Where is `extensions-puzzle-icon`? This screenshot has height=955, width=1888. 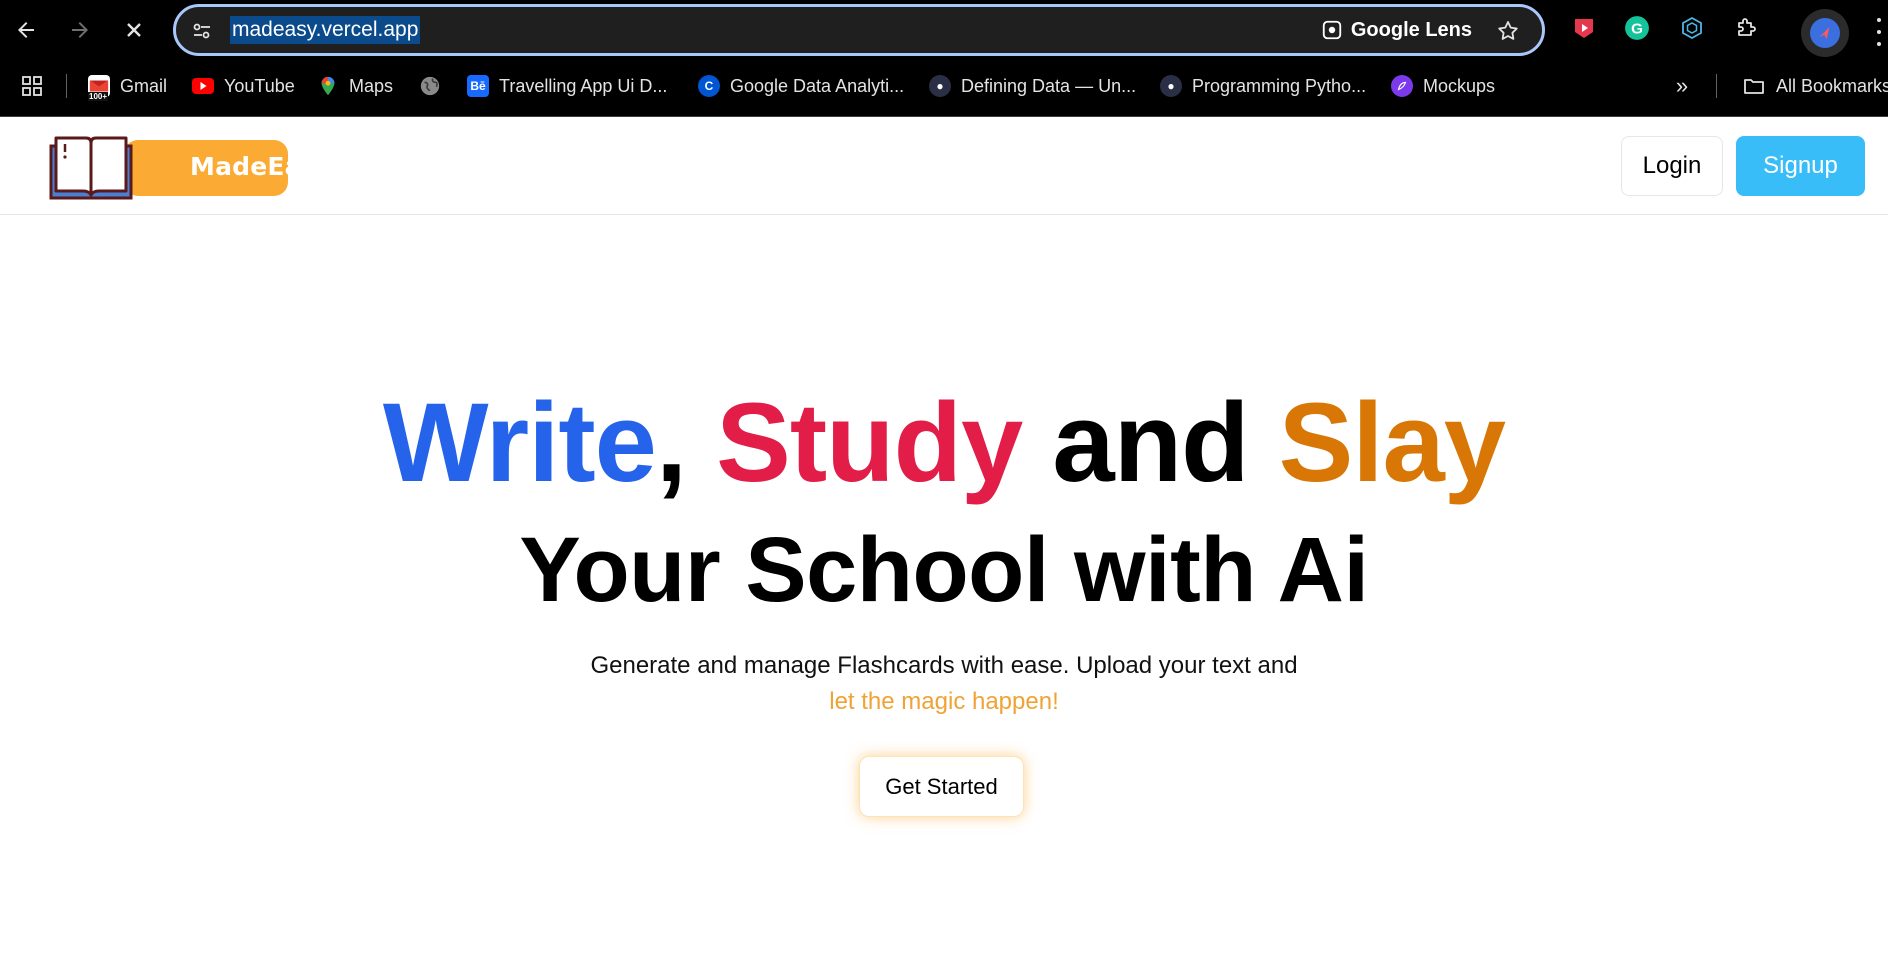
extensions-puzzle-icon is located at coordinates (1746, 28).